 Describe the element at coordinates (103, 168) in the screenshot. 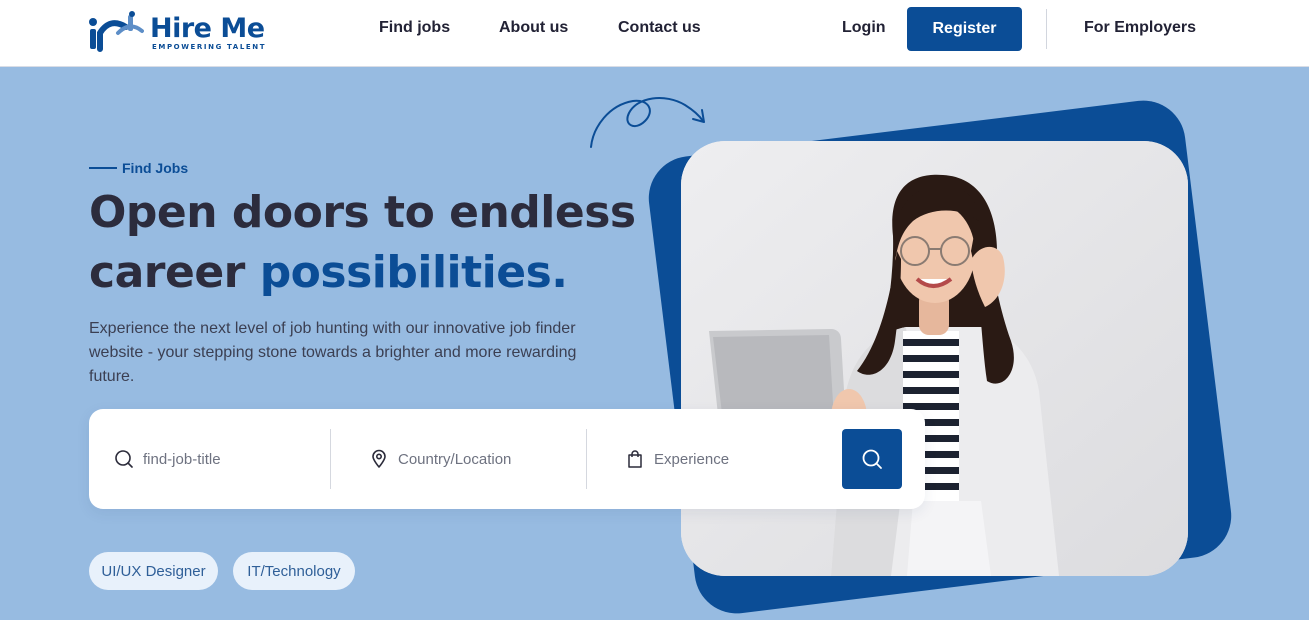

I see `eyebrow-line` at that location.